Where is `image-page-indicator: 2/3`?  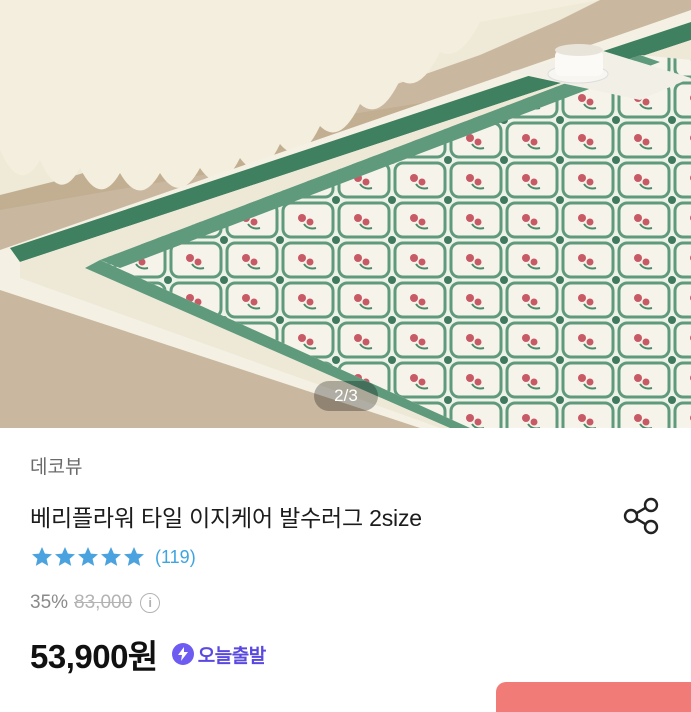 image-page-indicator: 2/3 is located at coordinates (346, 396).